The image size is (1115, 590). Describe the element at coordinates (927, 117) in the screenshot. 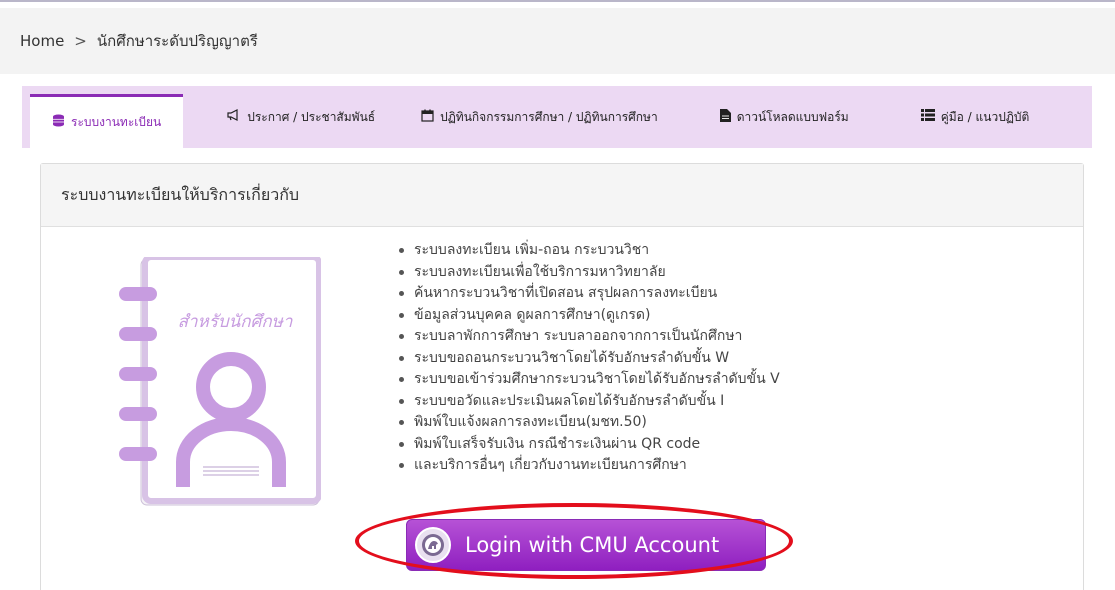

I see `list-icon` at that location.